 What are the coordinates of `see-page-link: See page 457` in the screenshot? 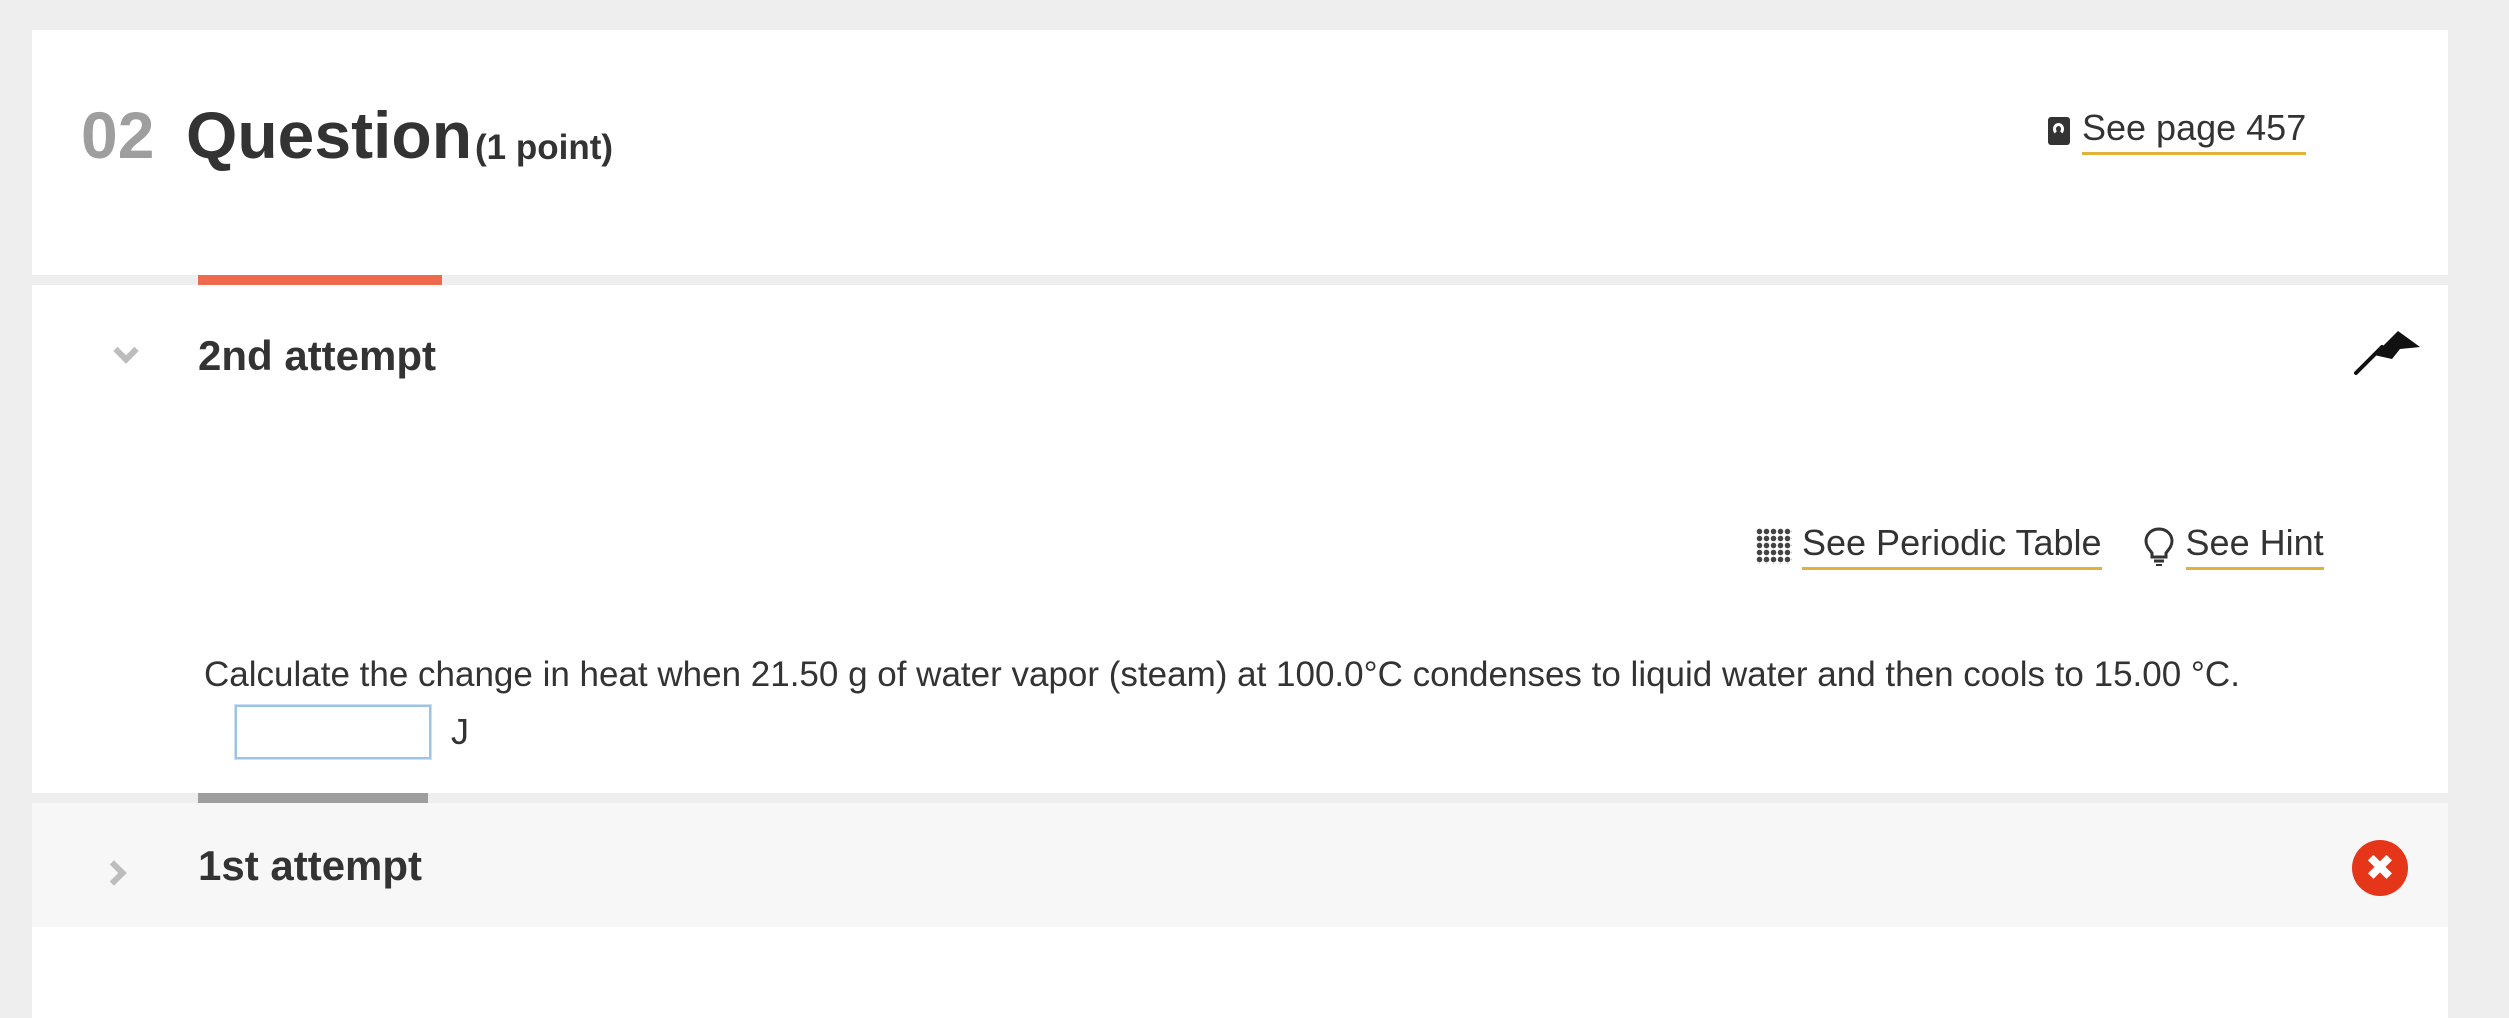 It's located at (2177, 131).